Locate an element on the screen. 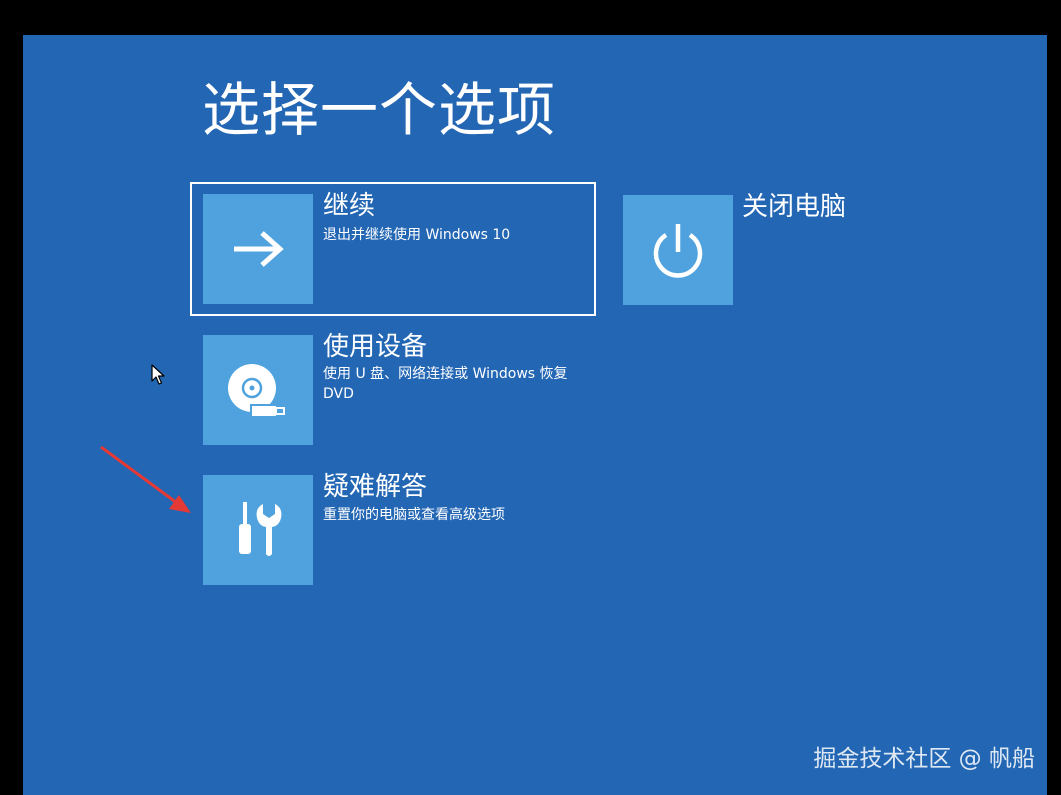 The width and height of the screenshot is (1061, 795). continue-tile is located at coordinates (258, 249).